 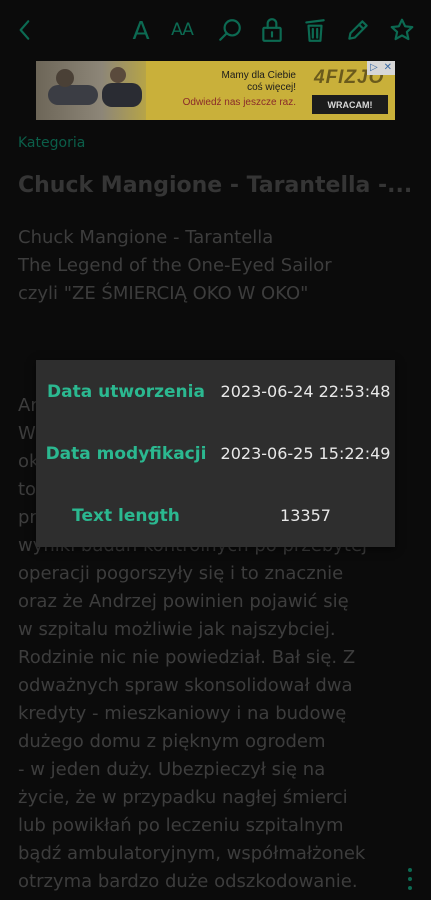 What do you see at coordinates (177, 629) in the screenshot?
I see `text-line: w szpitalu możliwie jak najszybciej.` at bounding box center [177, 629].